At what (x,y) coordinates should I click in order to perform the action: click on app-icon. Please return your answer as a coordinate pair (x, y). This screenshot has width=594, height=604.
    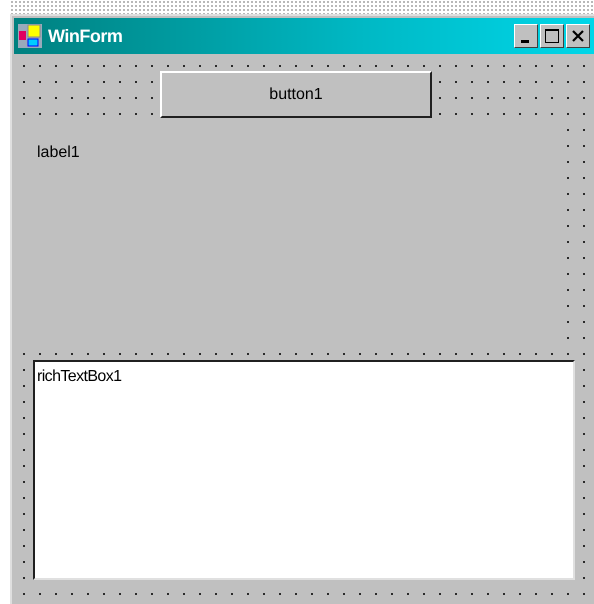
    Looking at the image, I should click on (30, 36).